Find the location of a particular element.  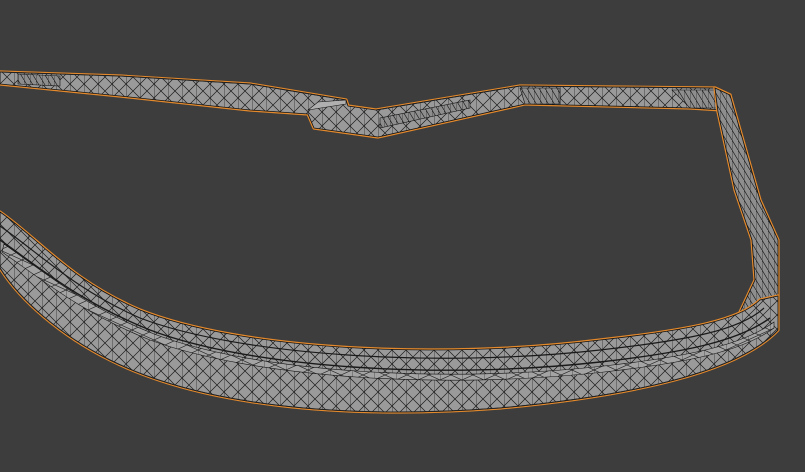

track-wall-right-segment is located at coordinates (746, 204).